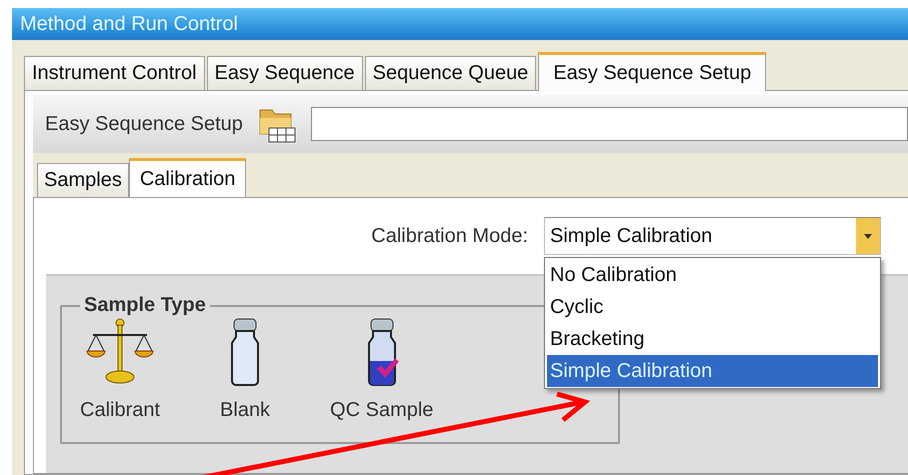 Image resolution: width=908 pixels, height=475 pixels. Describe the element at coordinates (712, 371) in the screenshot. I see `dropdown-option: Simple Calibration` at that location.